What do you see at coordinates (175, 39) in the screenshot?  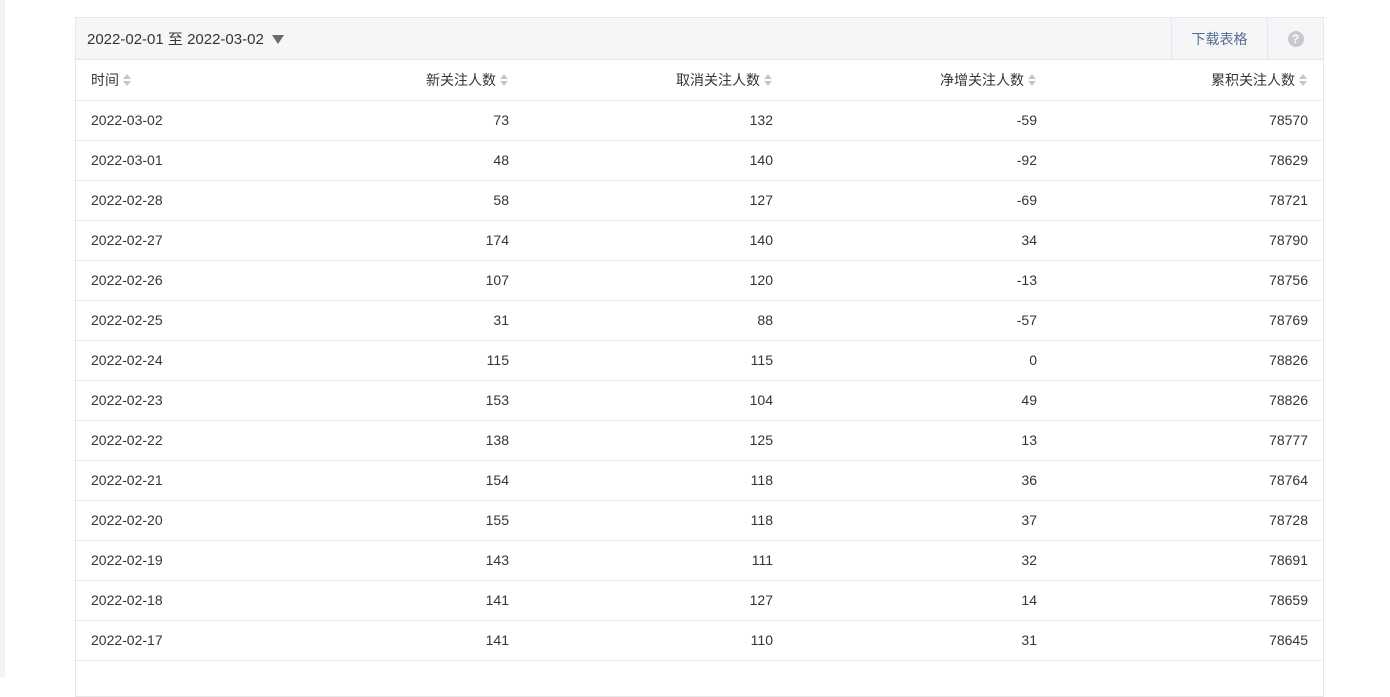 I see `date-range-label: 2022-02-01 至 2022-03-02` at bounding box center [175, 39].